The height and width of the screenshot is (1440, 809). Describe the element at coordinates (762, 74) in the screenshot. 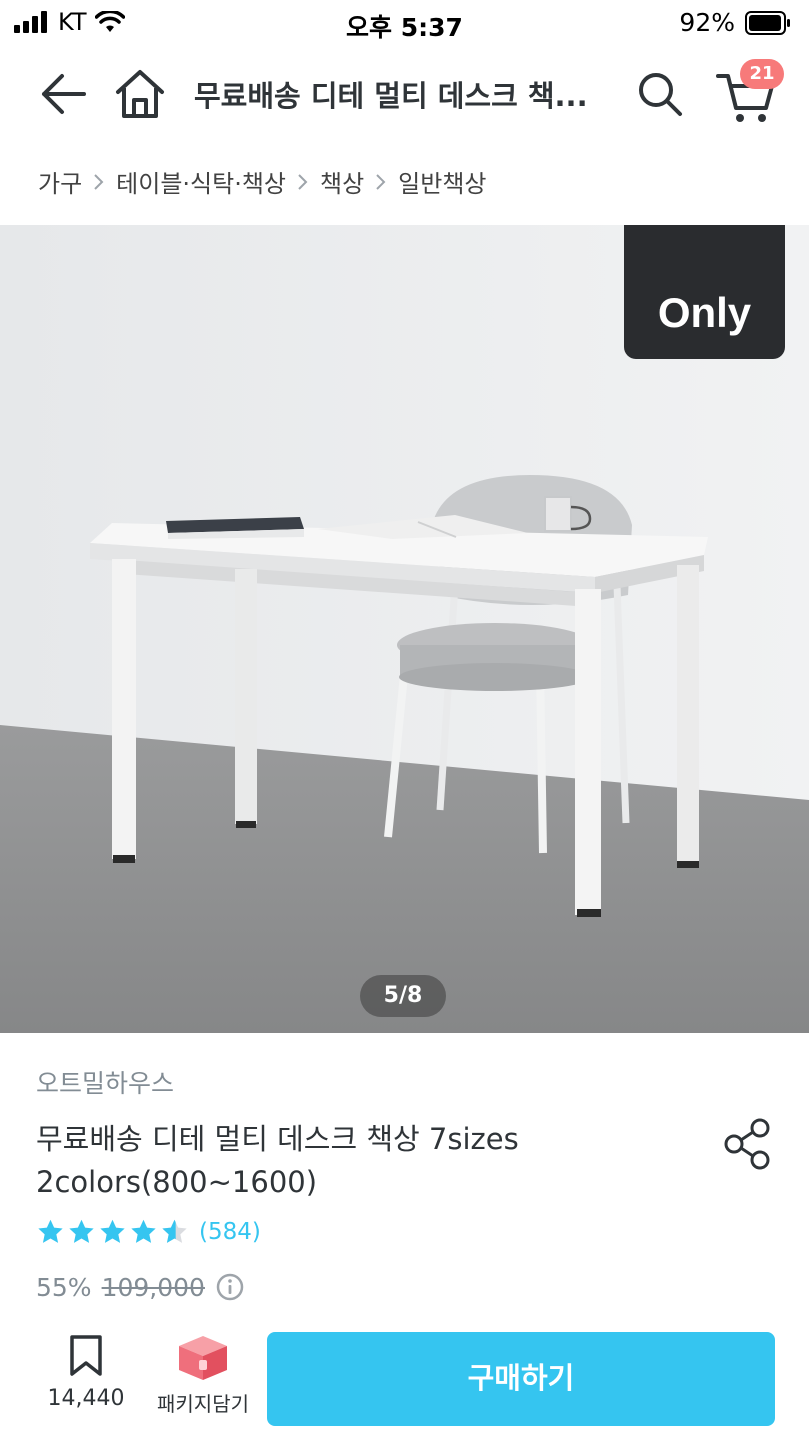

I see `cart-count-badge: 21` at that location.